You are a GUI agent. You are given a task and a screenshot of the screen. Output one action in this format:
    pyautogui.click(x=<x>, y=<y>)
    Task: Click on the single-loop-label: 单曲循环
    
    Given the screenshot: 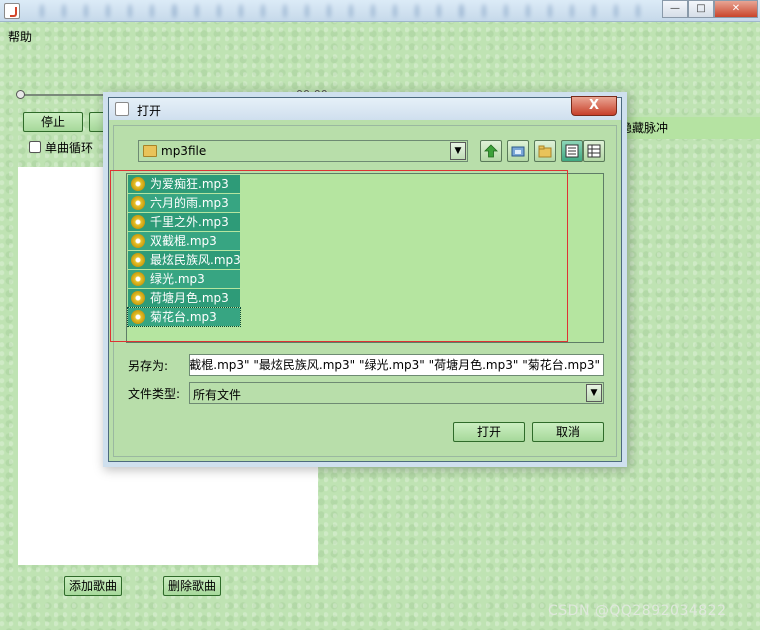 What is the action you would take?
    pyautogui.click(x=69, y=148)
    